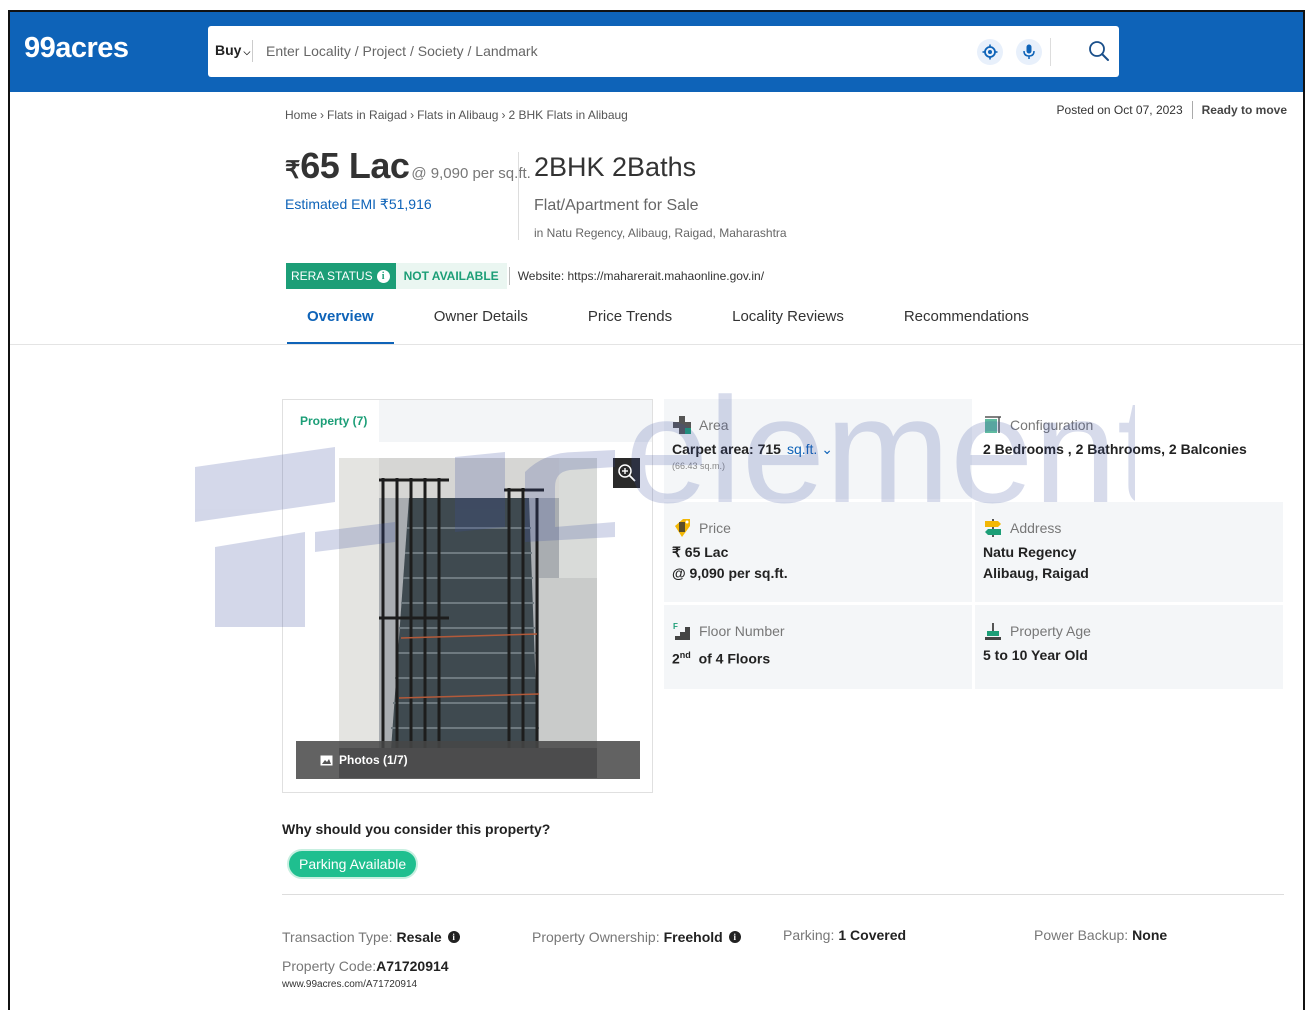 The width and height of the screenshot is (1306, 1010). What do you see at coordinates (326, 760) in the screenshot?
I see `image-icon` at bounding box center [326, 760].